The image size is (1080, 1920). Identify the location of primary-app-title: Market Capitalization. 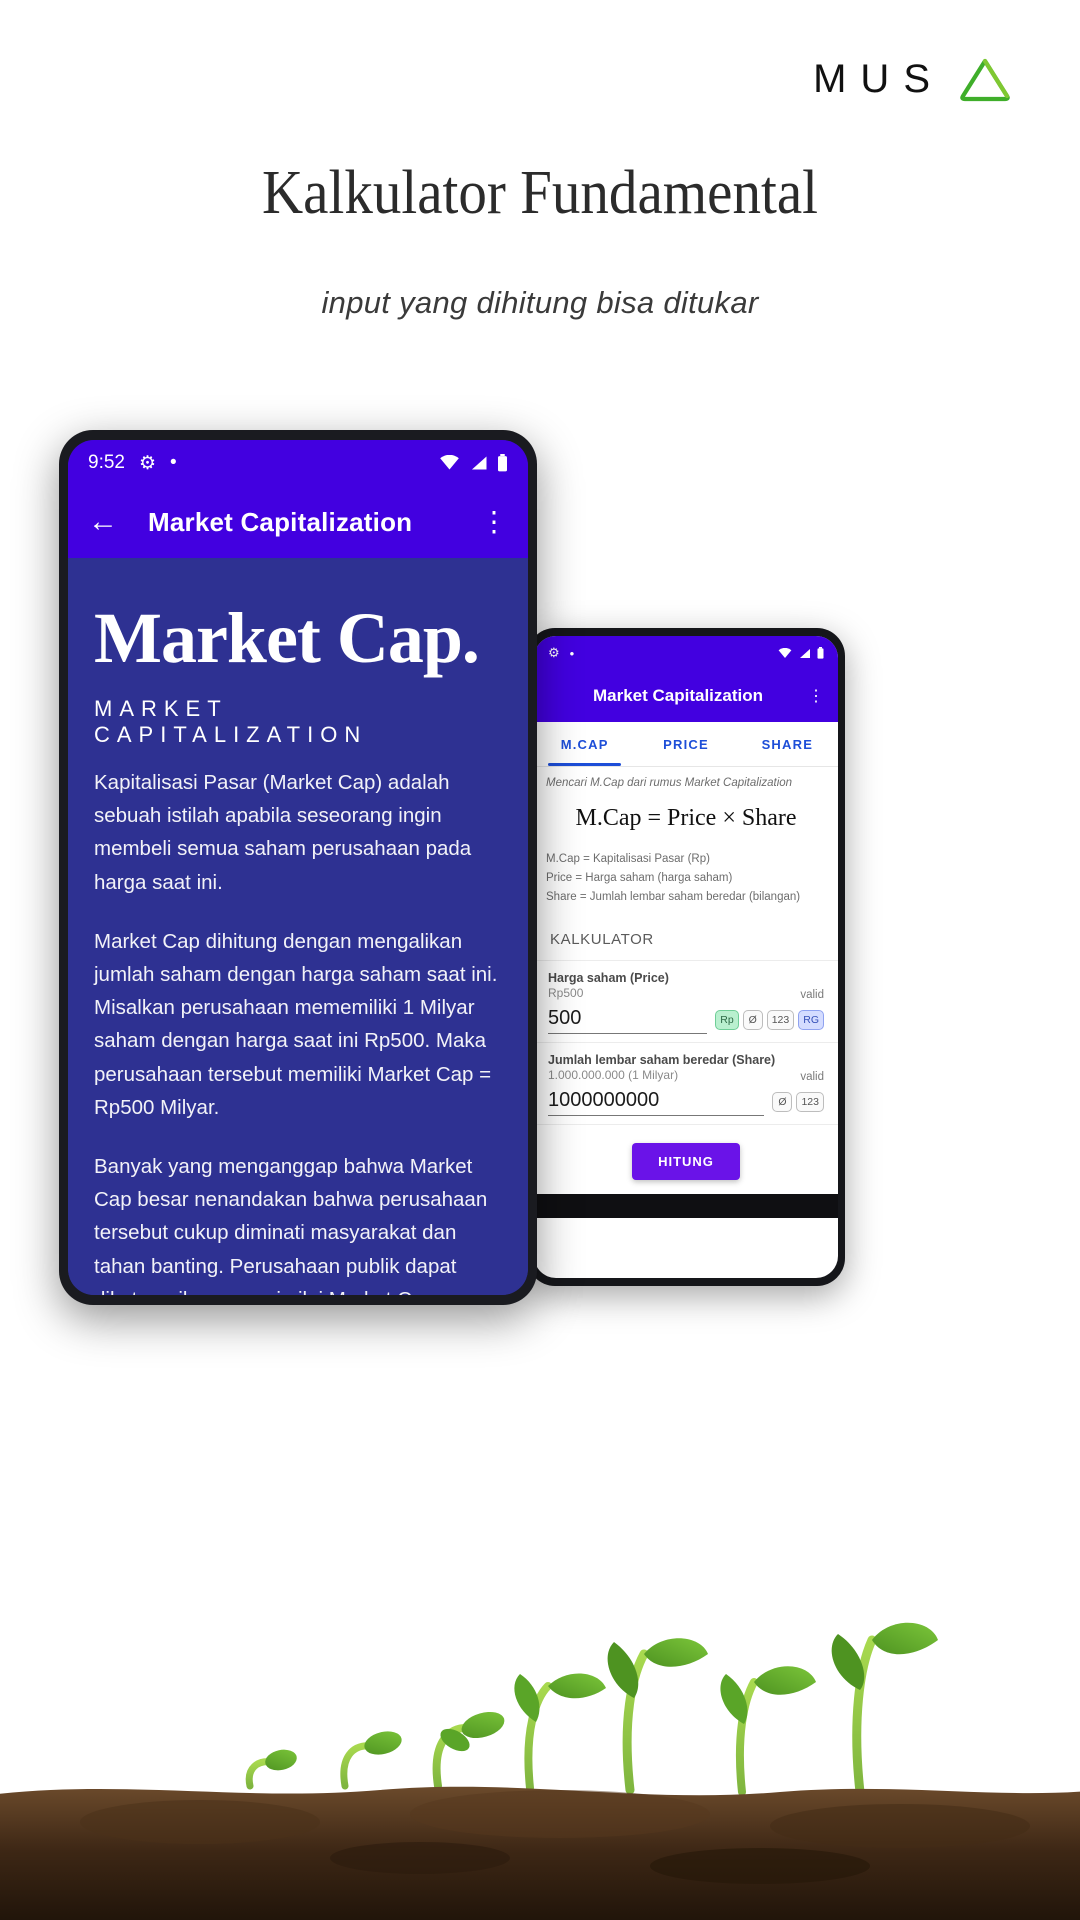
(280, 521).